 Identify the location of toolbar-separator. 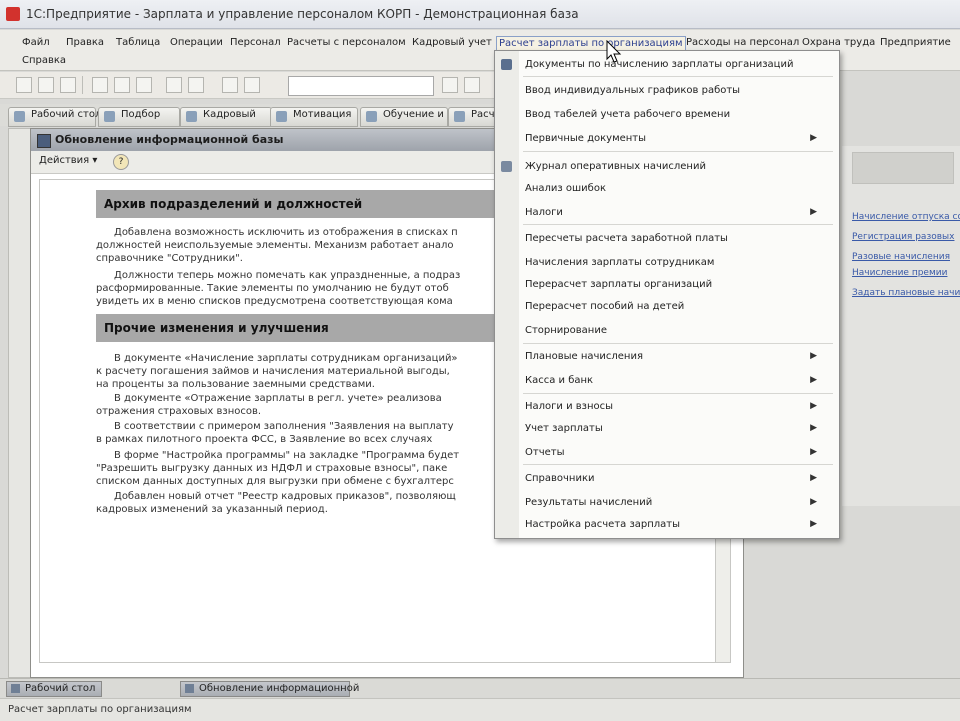
(82, 85).